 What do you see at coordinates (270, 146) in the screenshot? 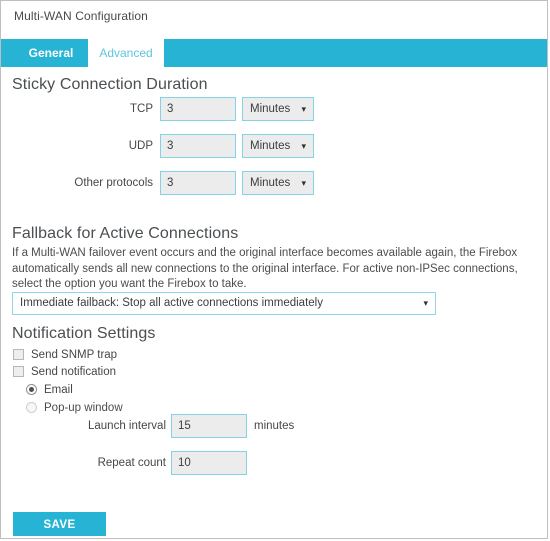
I see `select-udp-unit-value: Minutes` at bounding box center [270, 146].